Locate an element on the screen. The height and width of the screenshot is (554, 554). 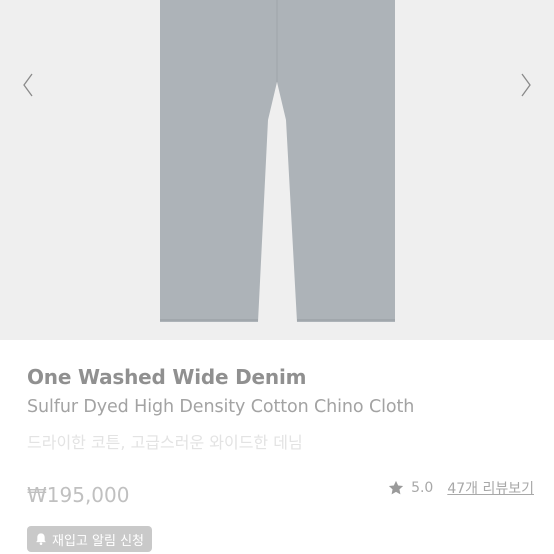
bell-icon is located at coordinates (41, 539).